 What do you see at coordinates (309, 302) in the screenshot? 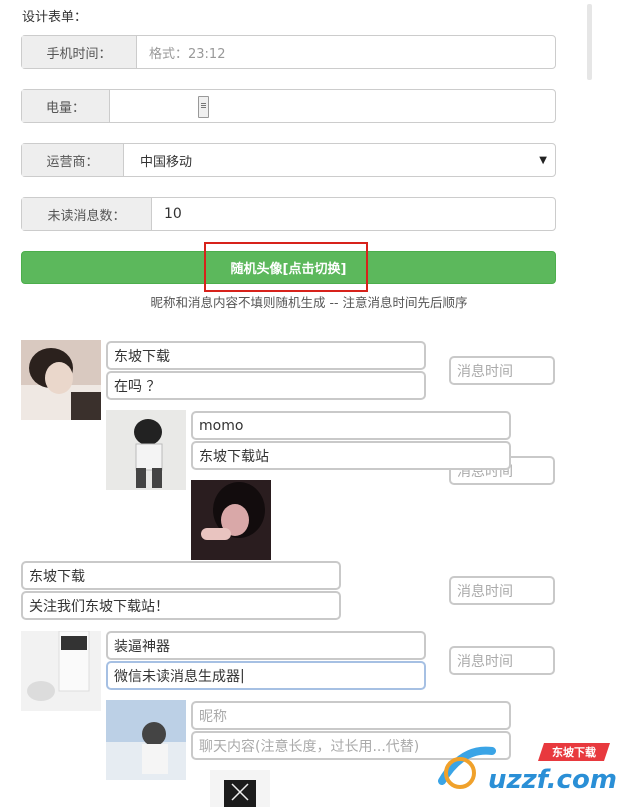
I see `hint-text: 昵称和消息内容不填则随机生成 -- 注意消息时间先后顺序` at bounding box center [309, 302].